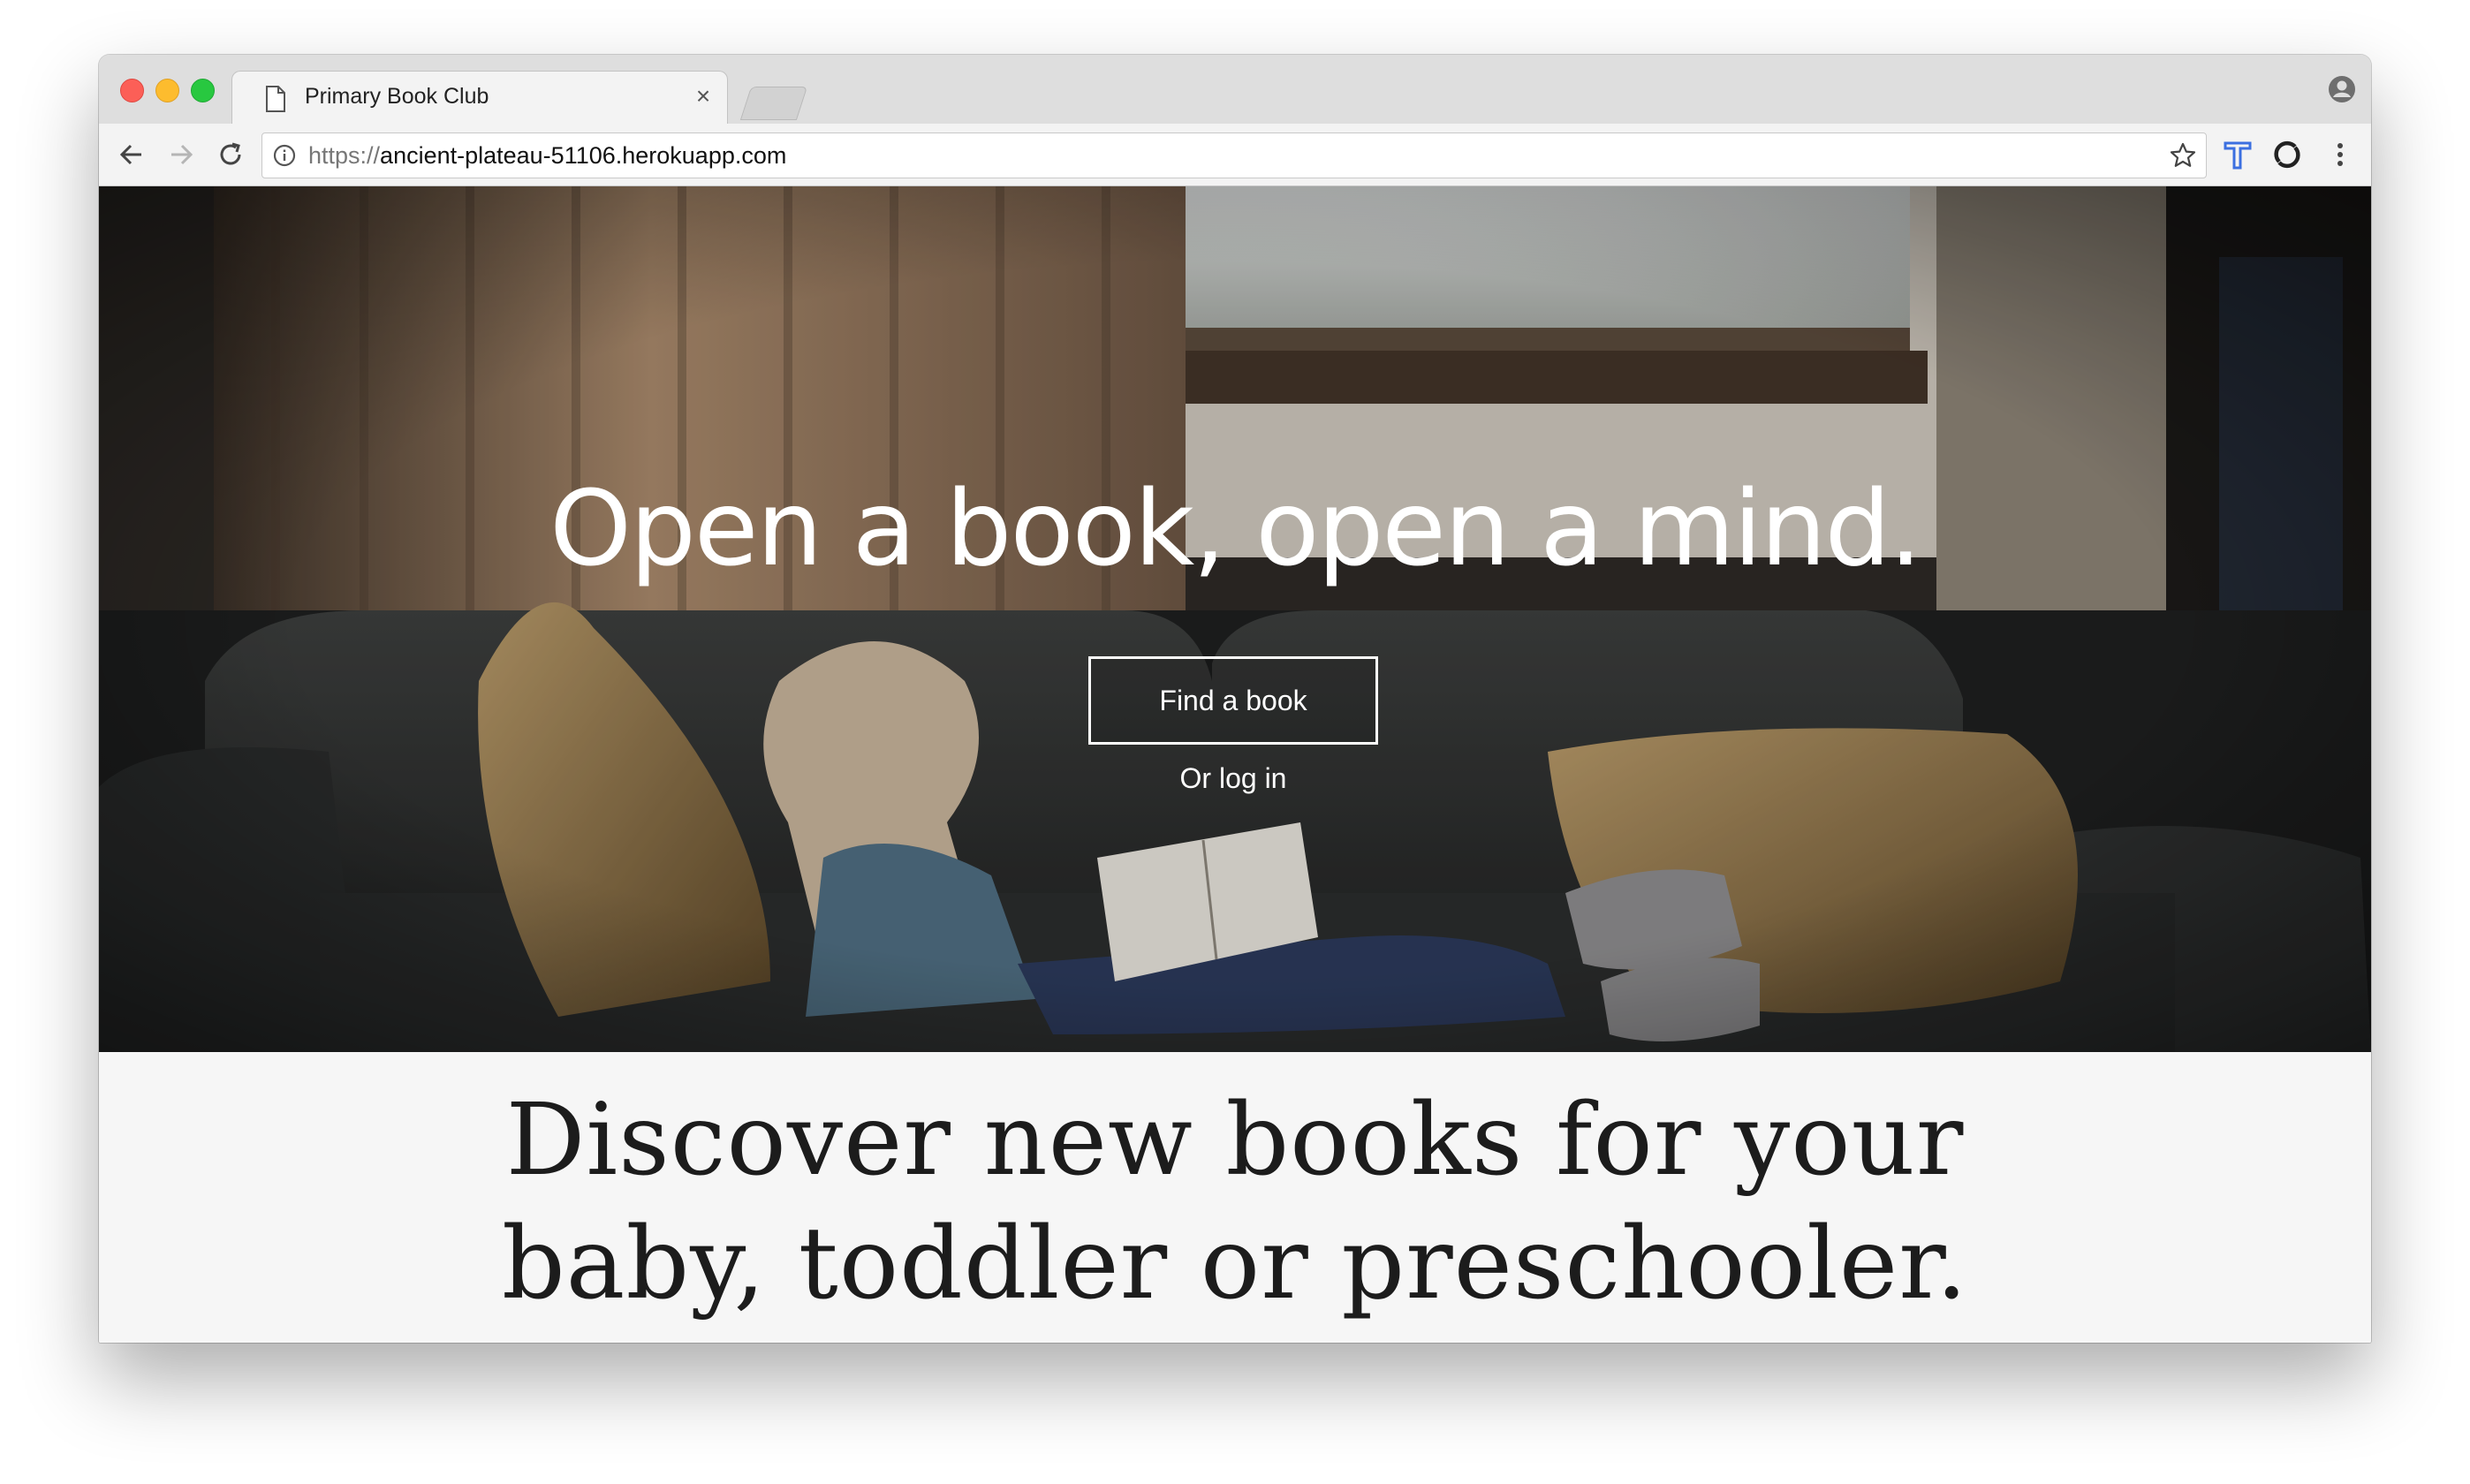 The image size is (2470, 1484). What do you see at coordinates (344, 155) in the screenshot?
I see `url-scheme: https://` at bounding box center [344, 155].